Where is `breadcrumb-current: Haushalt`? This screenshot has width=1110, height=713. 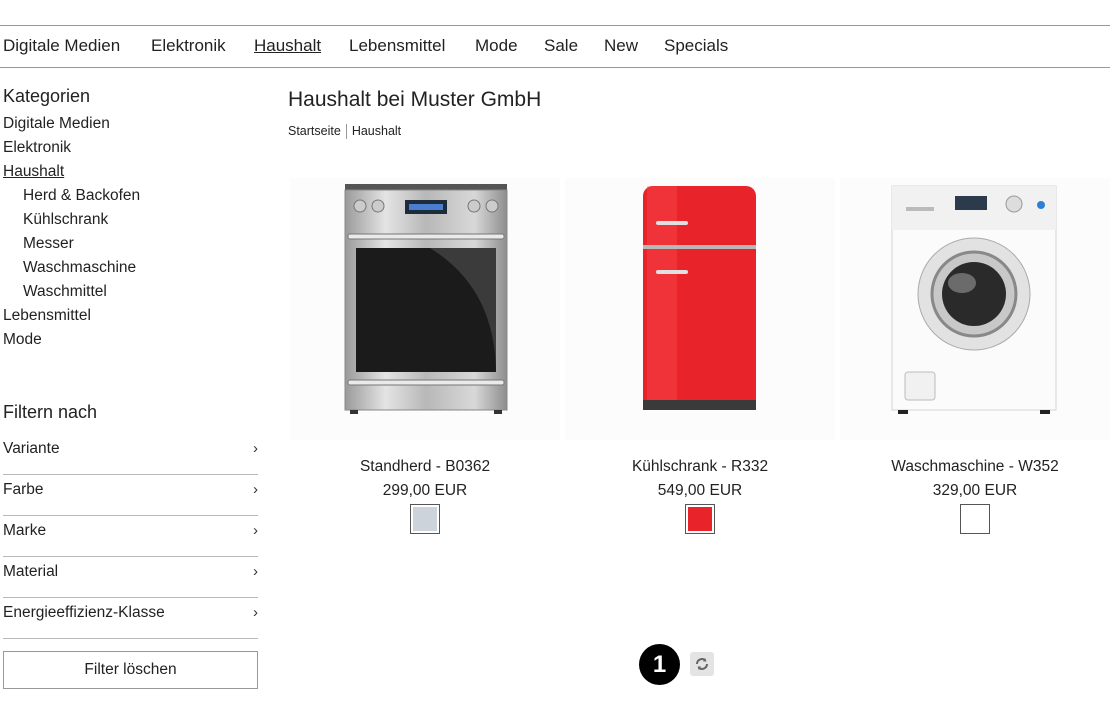 breadcrumb-current: Haushalt is located at coordinates (376, 131).